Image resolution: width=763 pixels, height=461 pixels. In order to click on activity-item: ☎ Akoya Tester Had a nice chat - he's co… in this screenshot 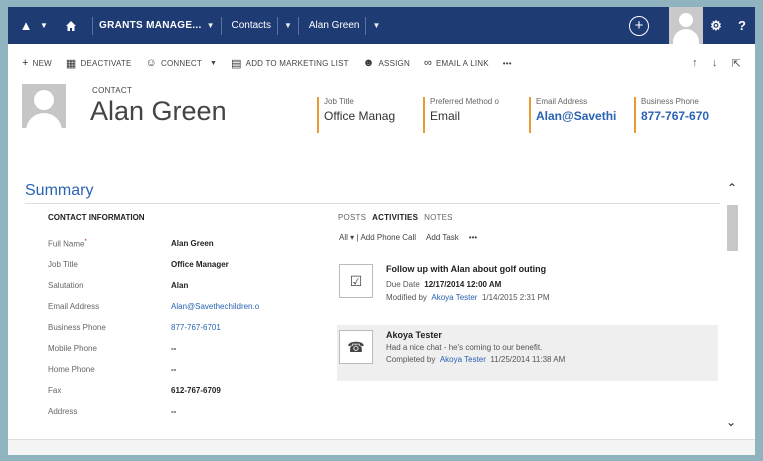, I will do `click(527, 353)`.